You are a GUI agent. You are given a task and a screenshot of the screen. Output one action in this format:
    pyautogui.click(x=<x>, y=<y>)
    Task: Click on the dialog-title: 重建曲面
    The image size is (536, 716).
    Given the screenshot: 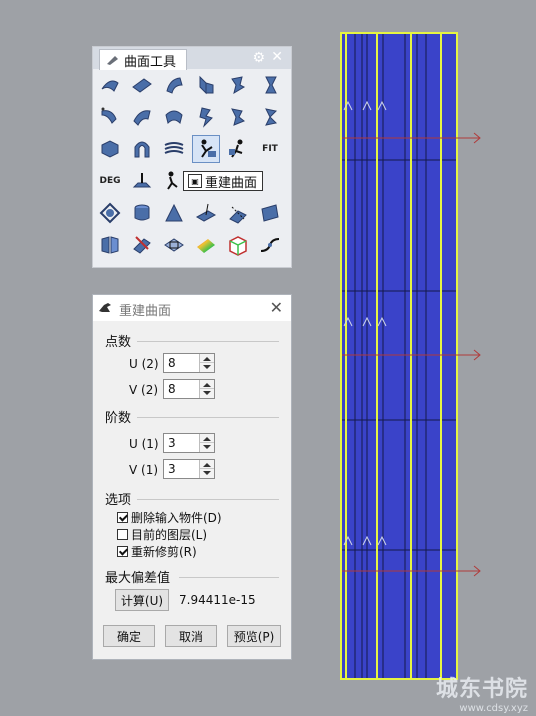 What is the action you would take?
    pyautogui.click(x=145, y=311)
    